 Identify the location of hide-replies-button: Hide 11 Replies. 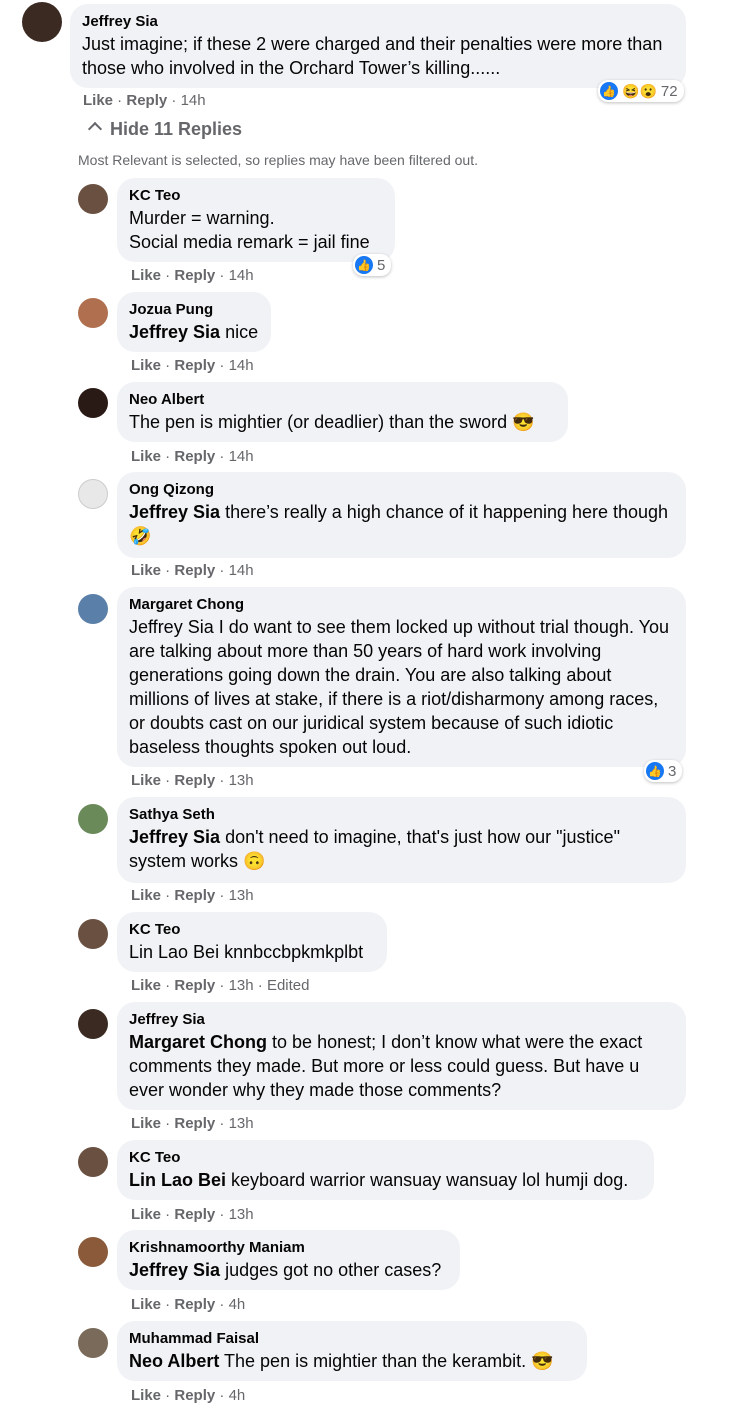
(164, 129).